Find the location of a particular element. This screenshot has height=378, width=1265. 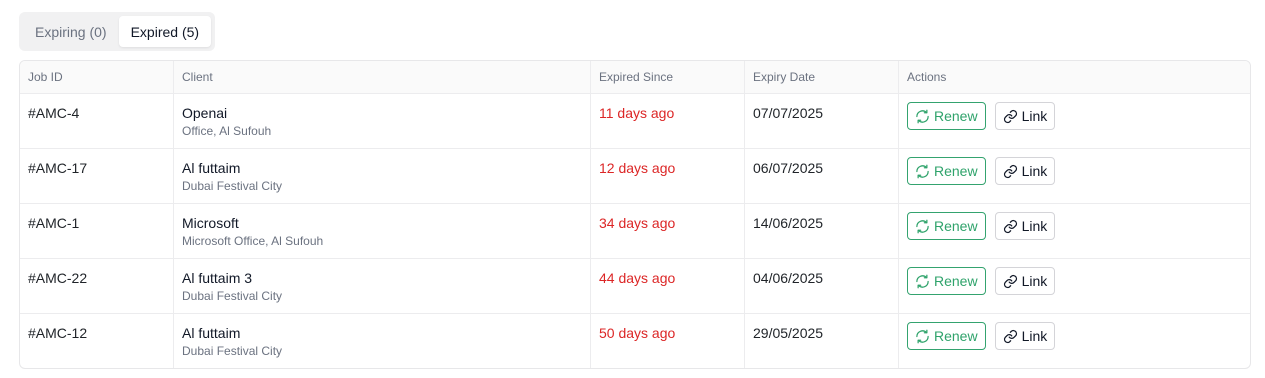

expired-since: 34 days ago is located at coordinates (637, 223).